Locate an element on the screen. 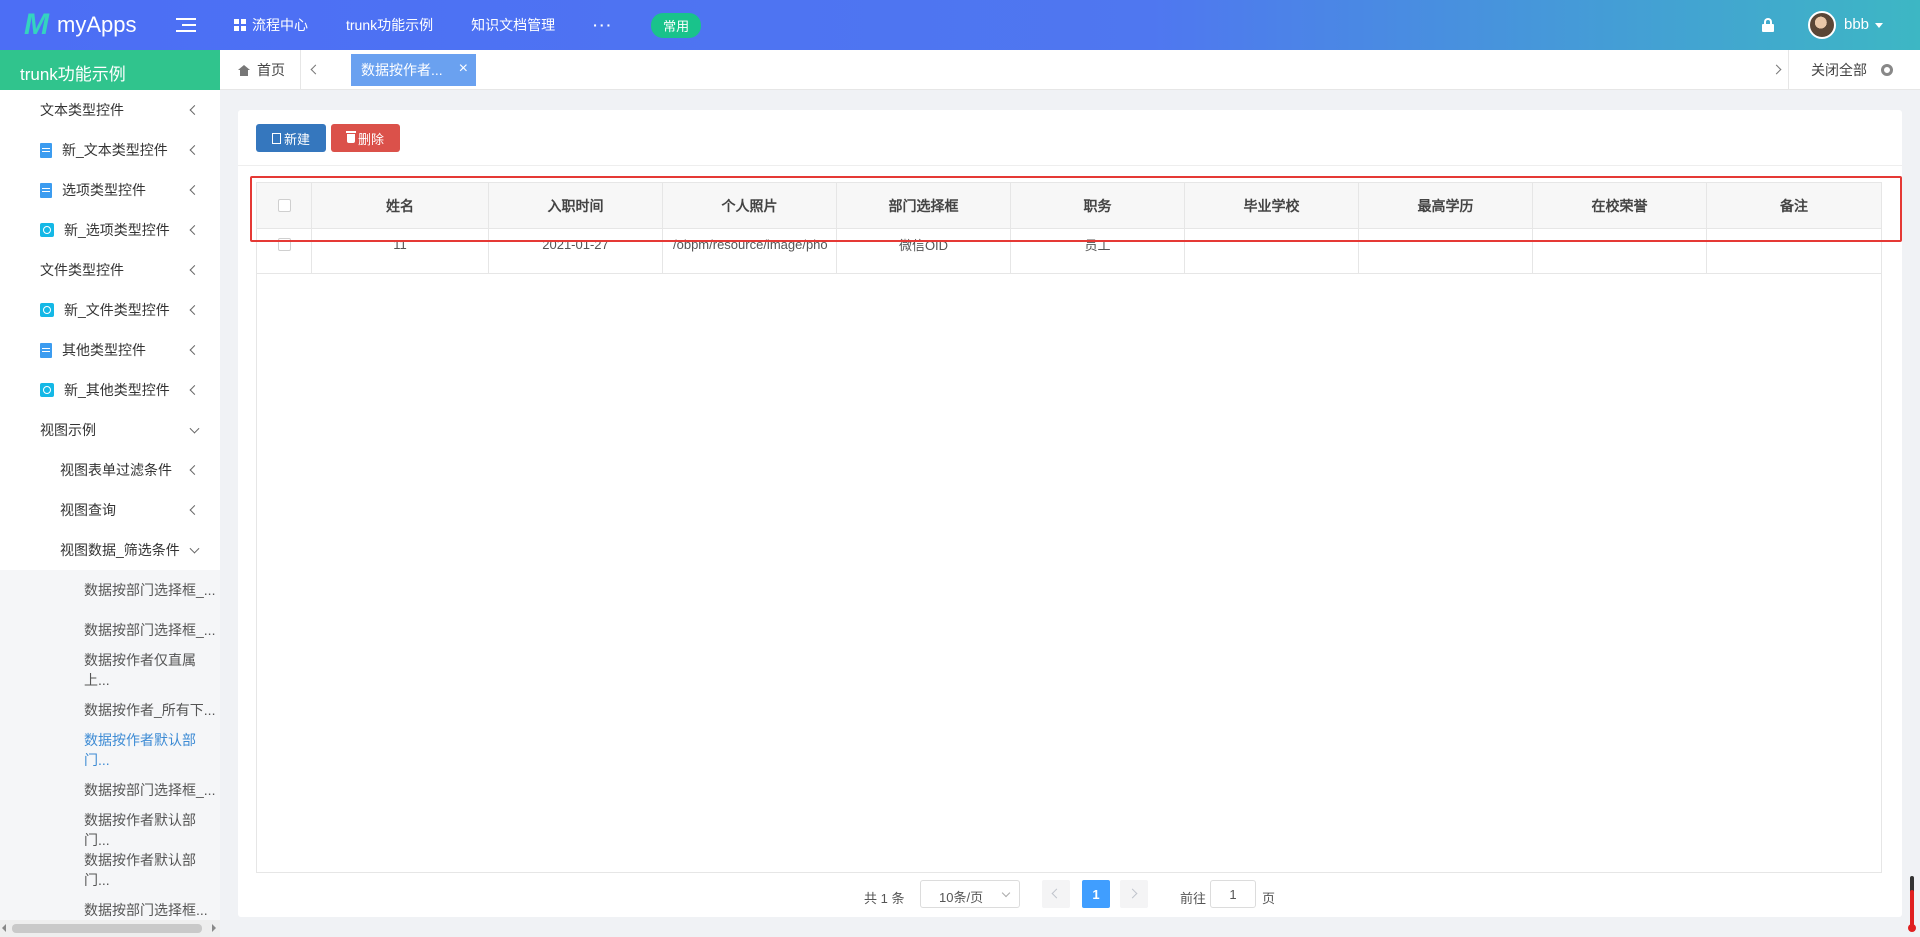 This screenshot has width=1920, height=937. pagination: 共 1 条 10条/页 1 前往 1 页 is located at coordinates (1070, 895).